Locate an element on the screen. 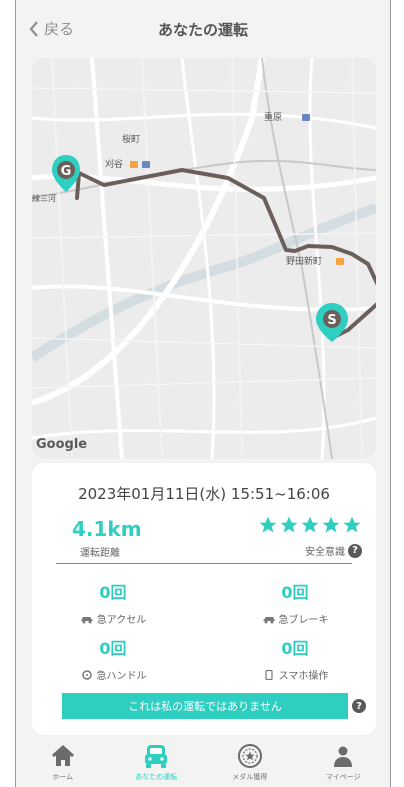  sudden-brake-count: 0回 is located at coordinates (295, 592).